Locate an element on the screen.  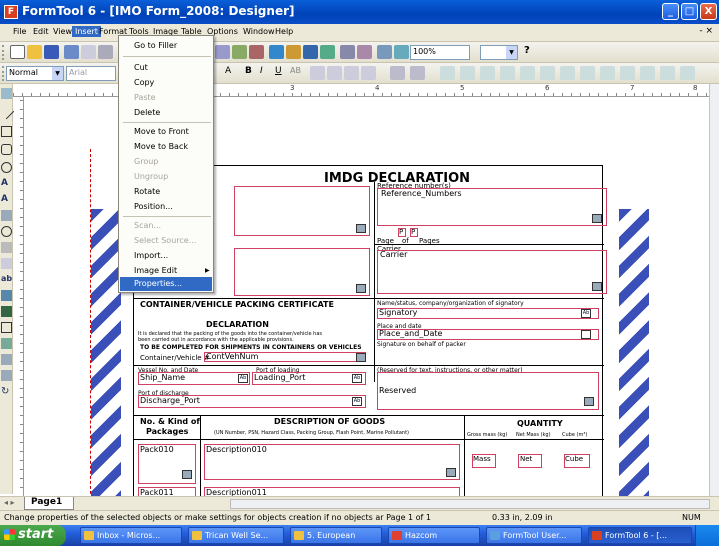
tool-icon-f is located at coordinates (310, 52).